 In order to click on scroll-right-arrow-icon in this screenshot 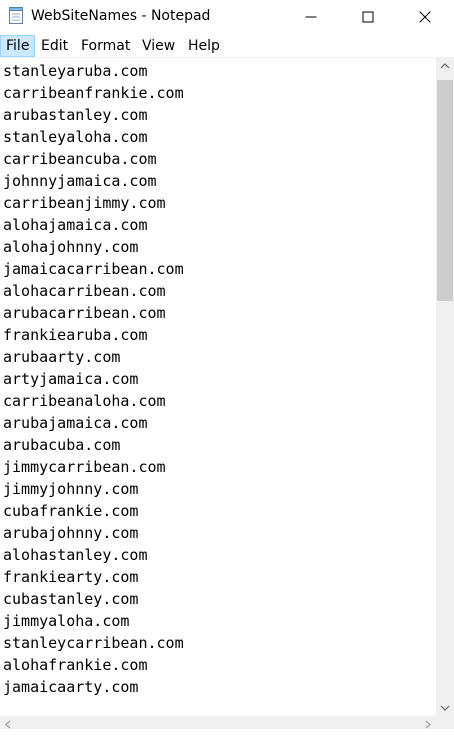, I will do `click(427, 722)`.